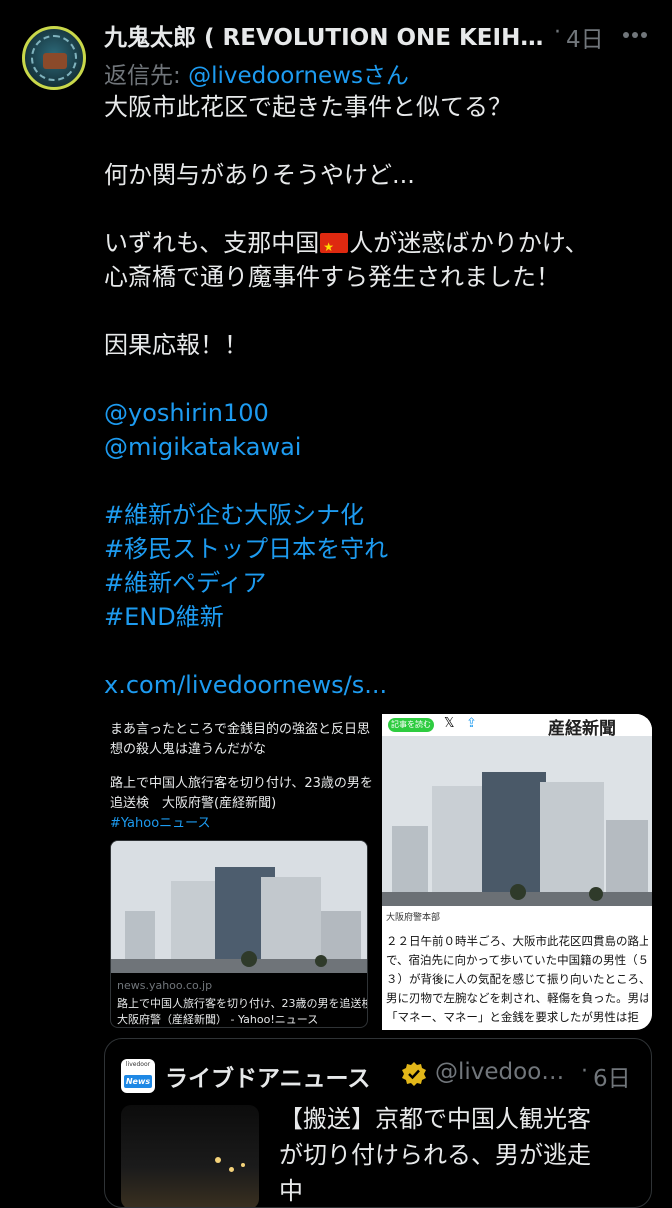  What do you see at coordinates (138, 1081) in the screenshot?
I see `avatar-logo: News` at bounding box center [138, 1081].